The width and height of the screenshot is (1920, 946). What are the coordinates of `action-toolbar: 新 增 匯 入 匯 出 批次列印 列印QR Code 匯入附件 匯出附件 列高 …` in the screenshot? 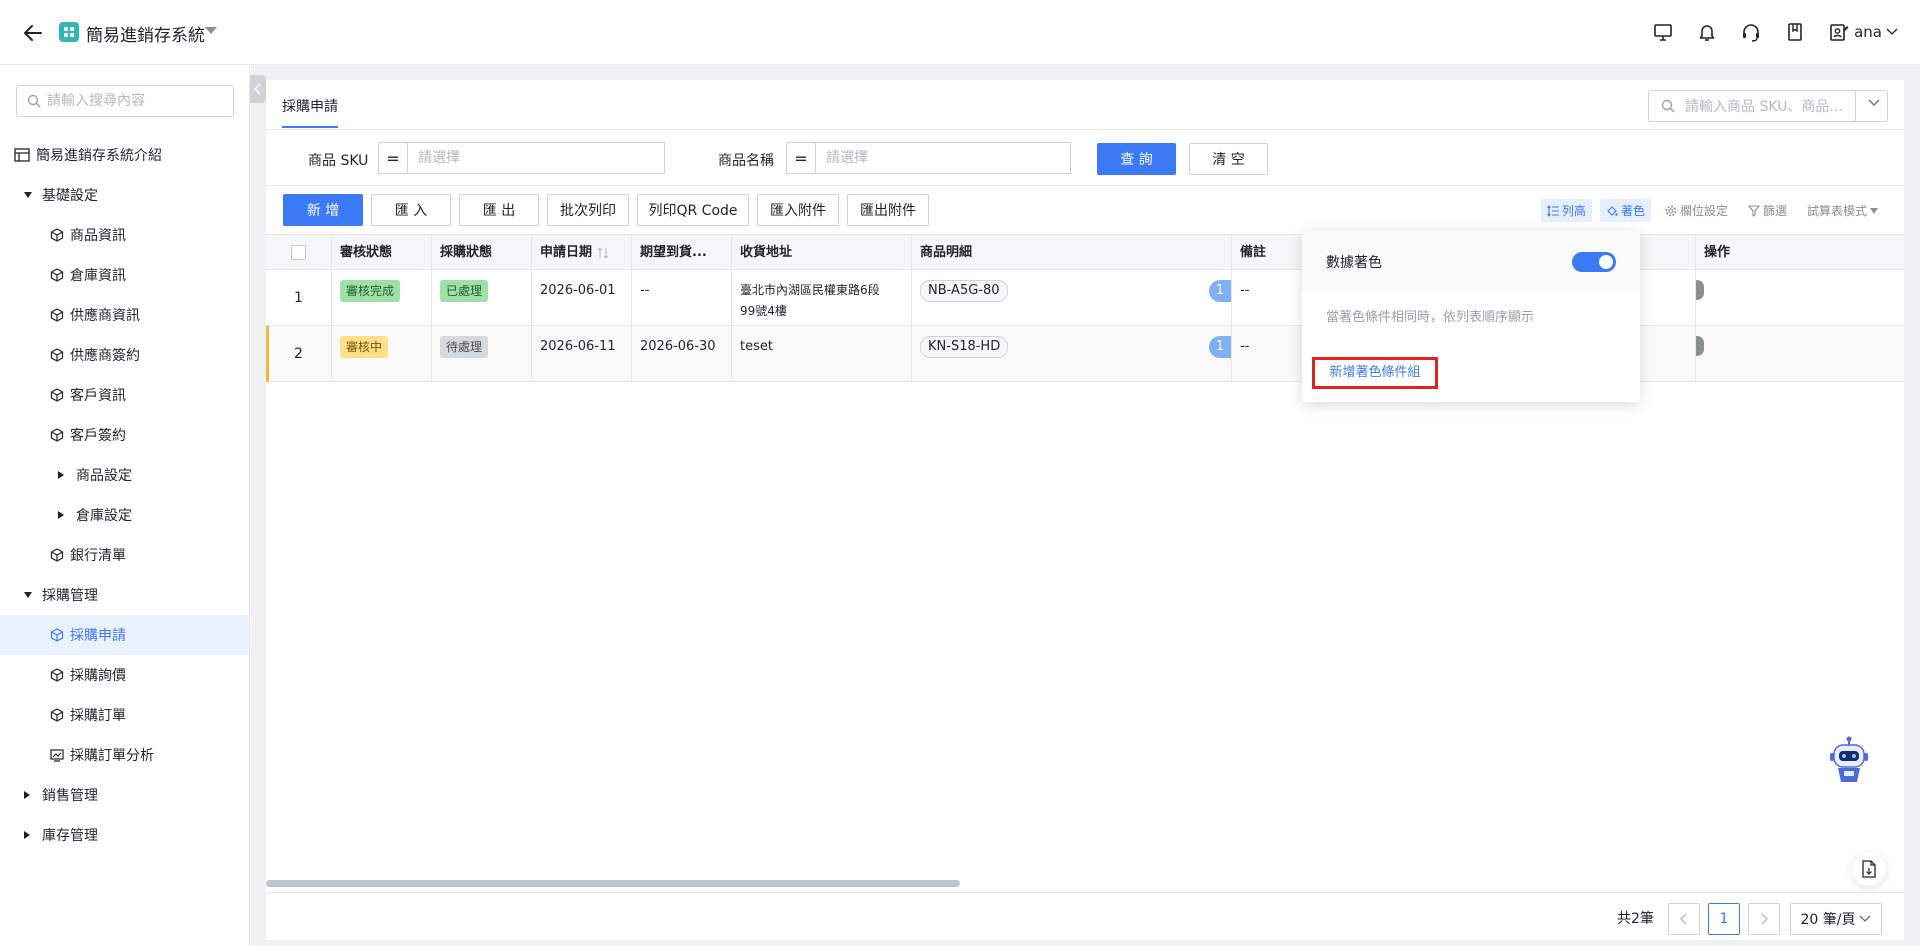 It's located at (1085, 212).